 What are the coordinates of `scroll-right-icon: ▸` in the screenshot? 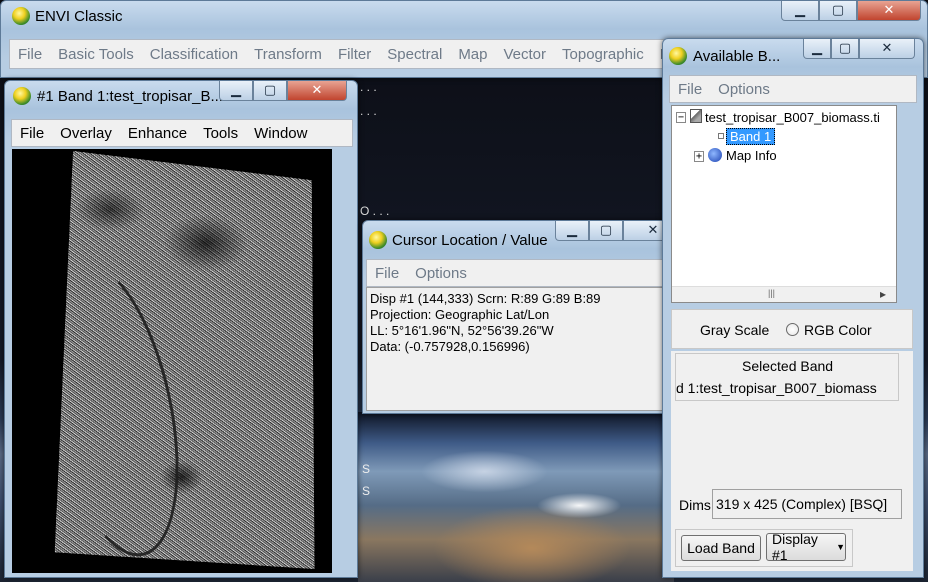 It's located at (883, 294).